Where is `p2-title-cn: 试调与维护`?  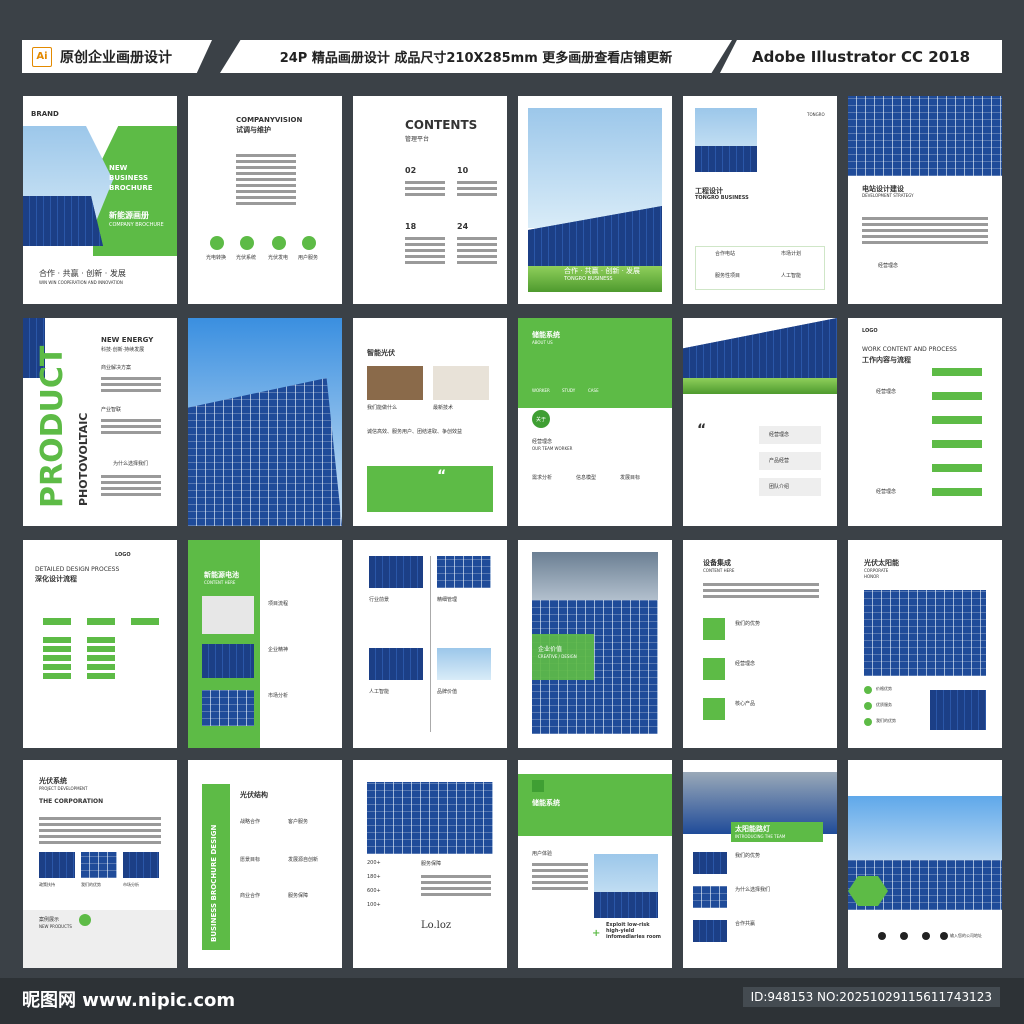
p2-title-cn: 试调与维护 is located at coordinates (253, 130).